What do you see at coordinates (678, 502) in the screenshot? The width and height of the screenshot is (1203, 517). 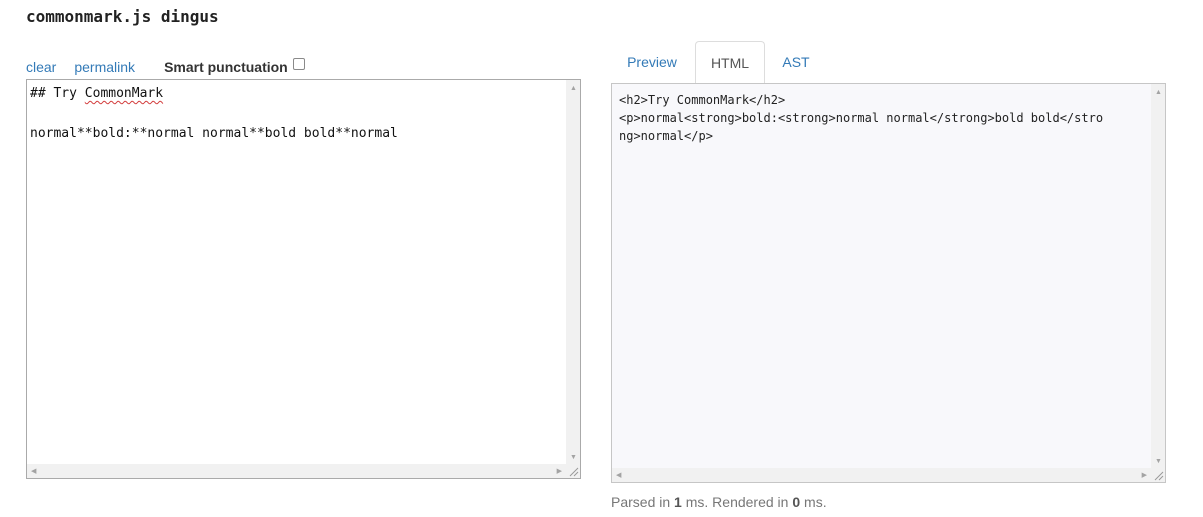 I see `parsed-ms-value: 1` at bounding box center [678, 502].